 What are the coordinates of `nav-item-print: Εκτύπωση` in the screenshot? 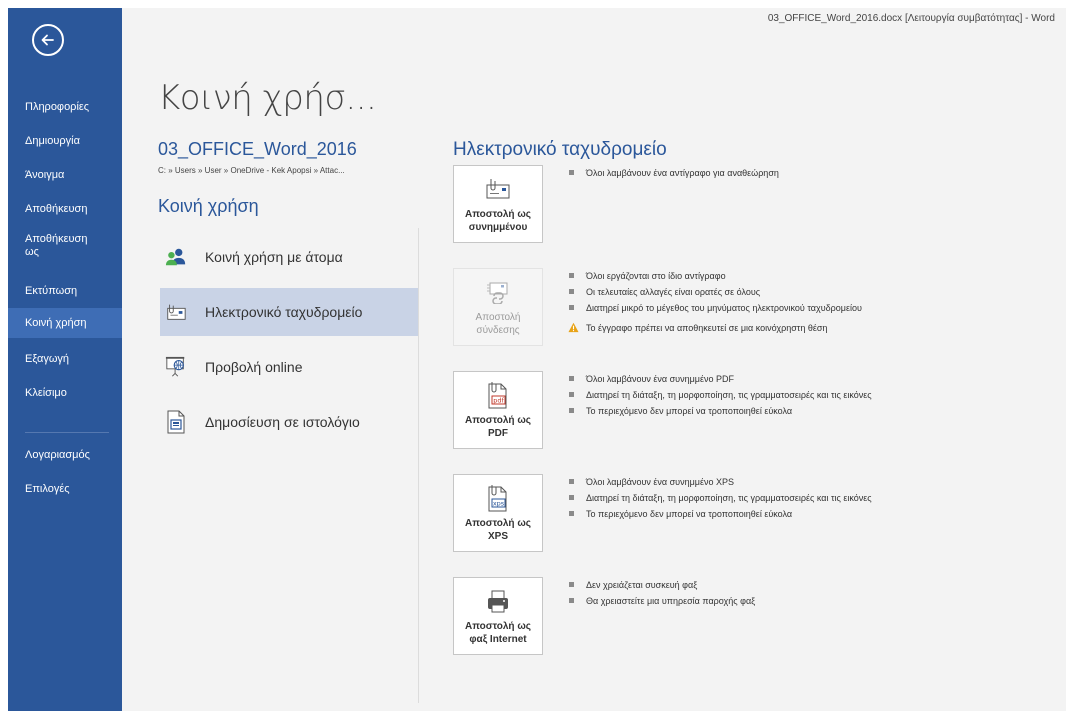 It's located at (65, 291).